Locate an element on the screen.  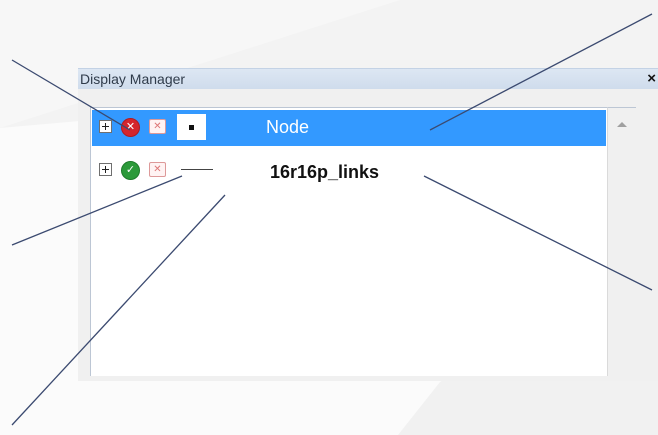
callout-line-label is located at coordinates (541, 72).